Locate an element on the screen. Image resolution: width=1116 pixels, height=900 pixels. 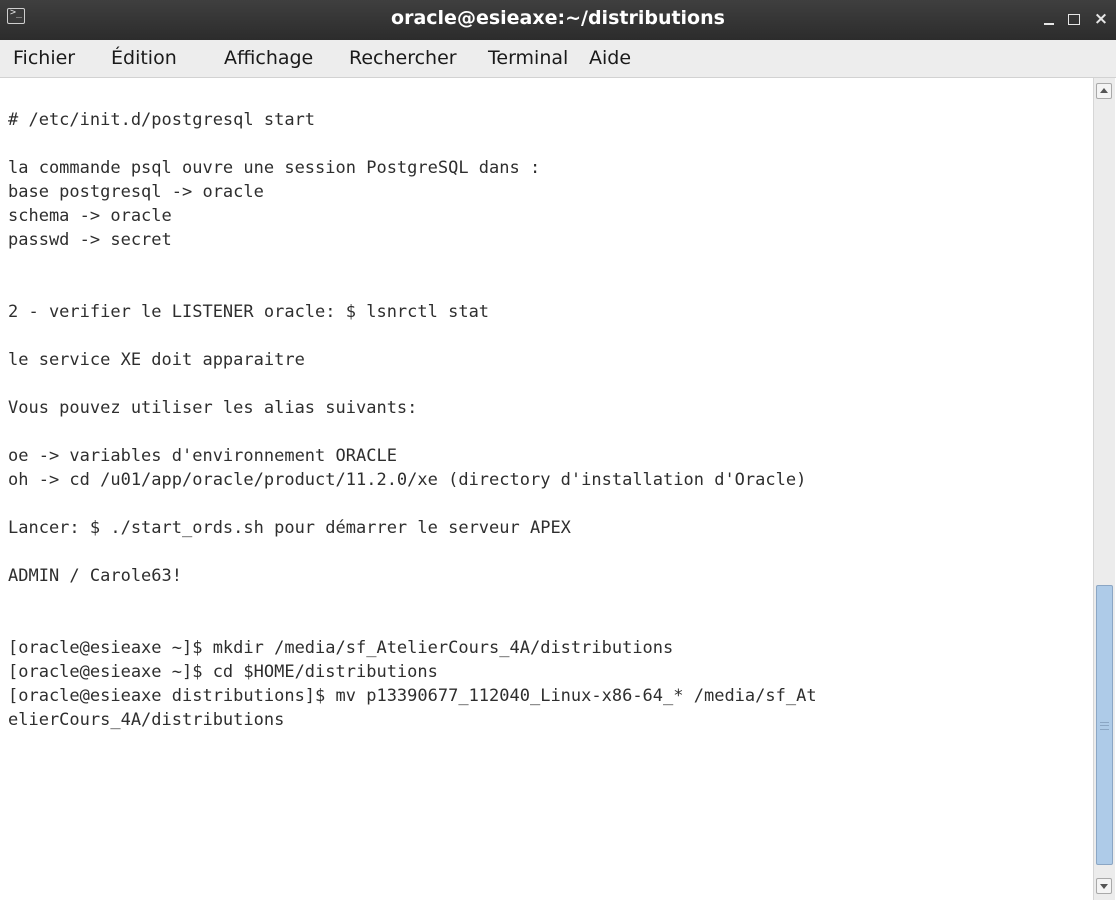
menu-fichier: Fichier is located at coordinates (44, 58).